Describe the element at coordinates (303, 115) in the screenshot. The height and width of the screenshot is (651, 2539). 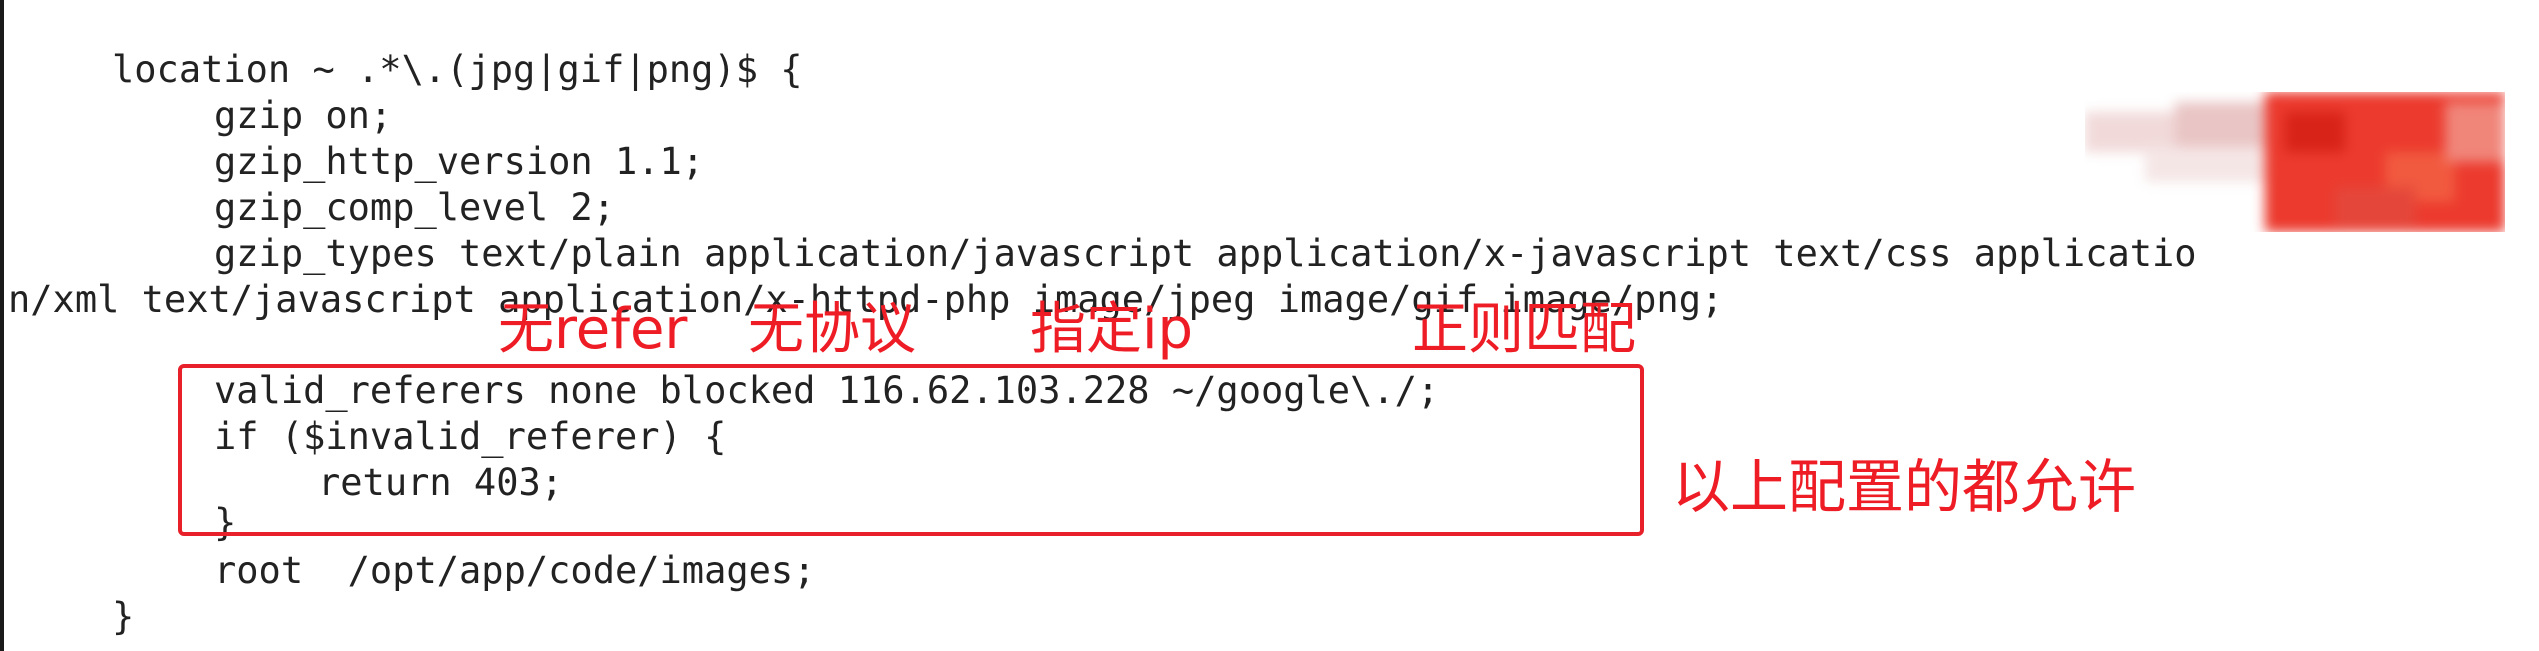
I see `code-line-gzip-on: gzip on;` at that location.